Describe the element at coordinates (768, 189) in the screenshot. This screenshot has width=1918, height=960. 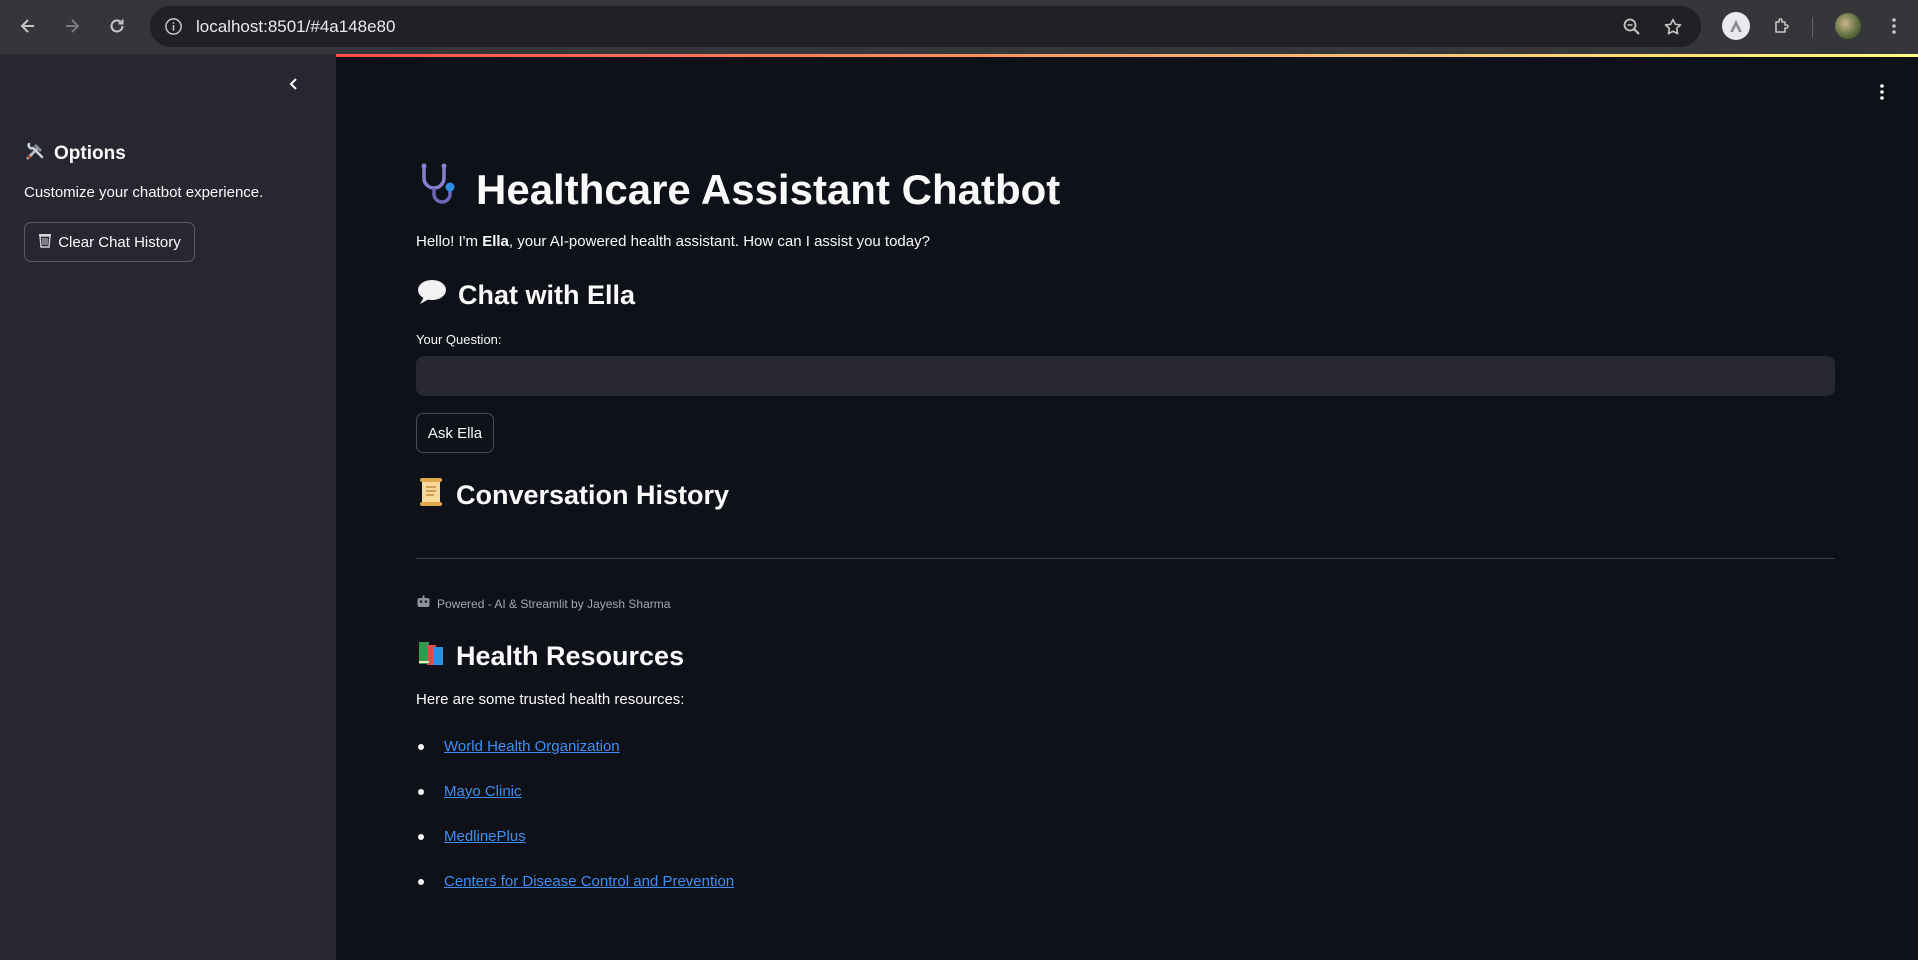
I see `page-title-text: Healthcare Assistant Chatbot` at that location.